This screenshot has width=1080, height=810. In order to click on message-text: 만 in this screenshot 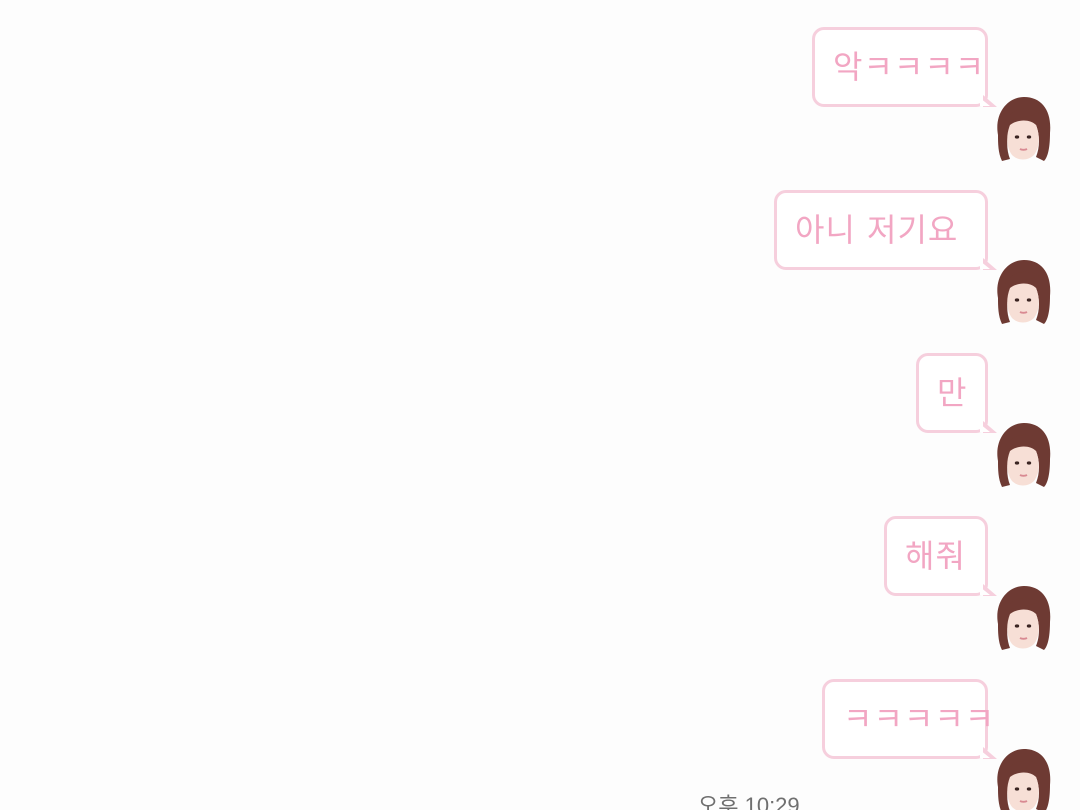, I will do `click(952, 393)`.